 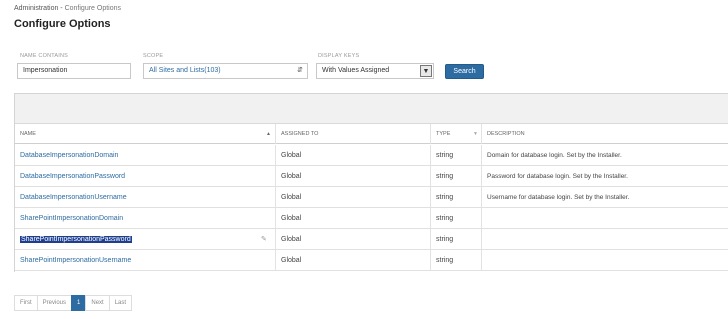 I want to click on column-header-description-label: DESCRIPTION, so click(x=506, y=134).